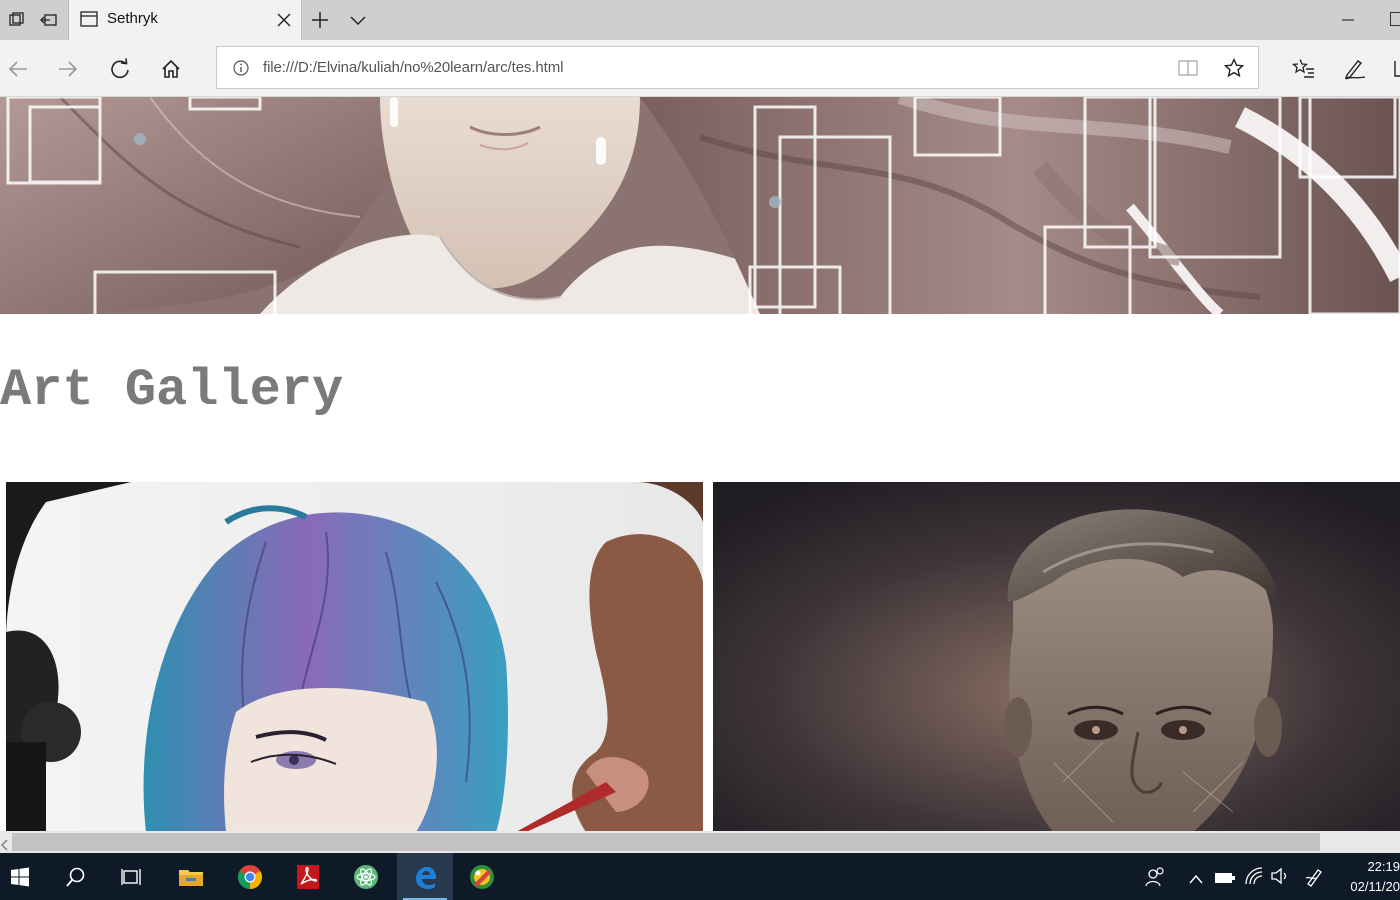 The width and height of the screenshot is (1400, 900). Describe the element at coordinates (700, 876) in the screenshot. I see `taskbar: 22:19 02/11/20` at that location.